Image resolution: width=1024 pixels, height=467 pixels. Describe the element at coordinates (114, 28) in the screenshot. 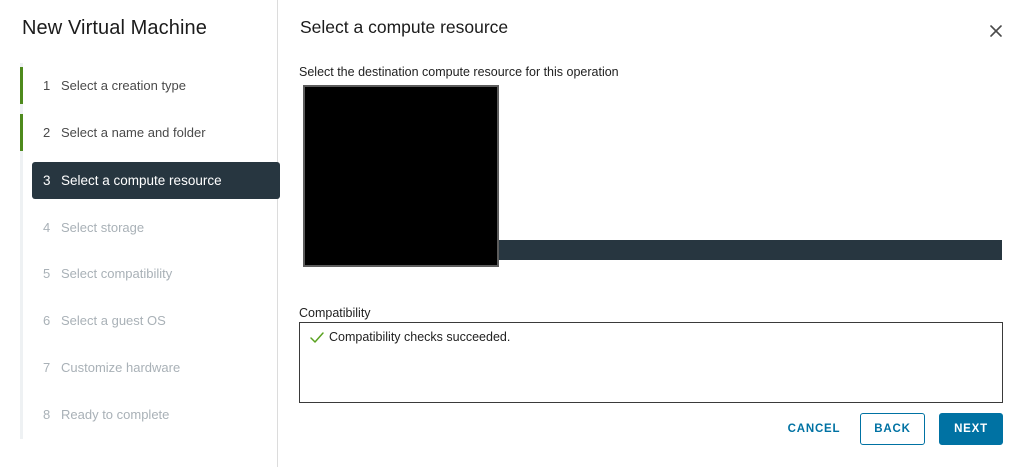

I see `wizard-title: New Virtual Machine` at that location.